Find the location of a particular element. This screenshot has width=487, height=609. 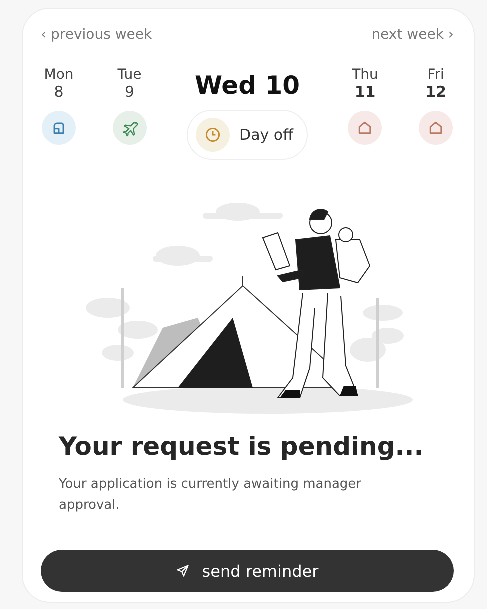

clock-icon is located at coordinates (213, 135).